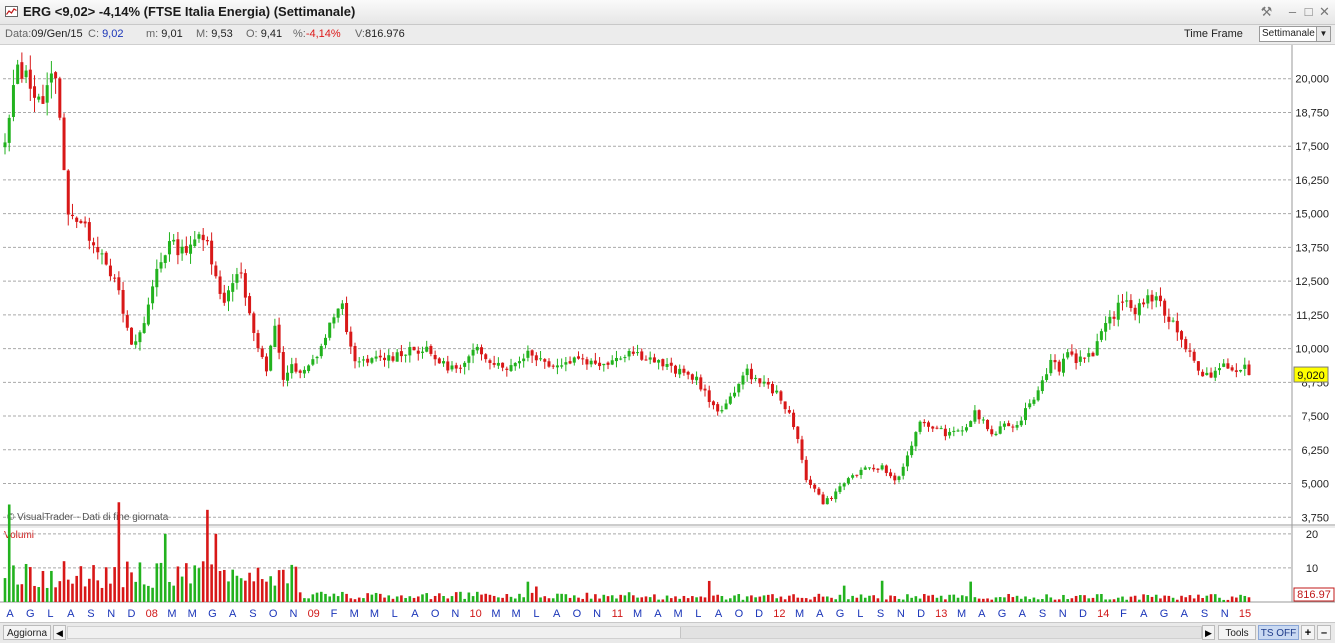  I want to click on x-month-label: G, so click(212, 614).